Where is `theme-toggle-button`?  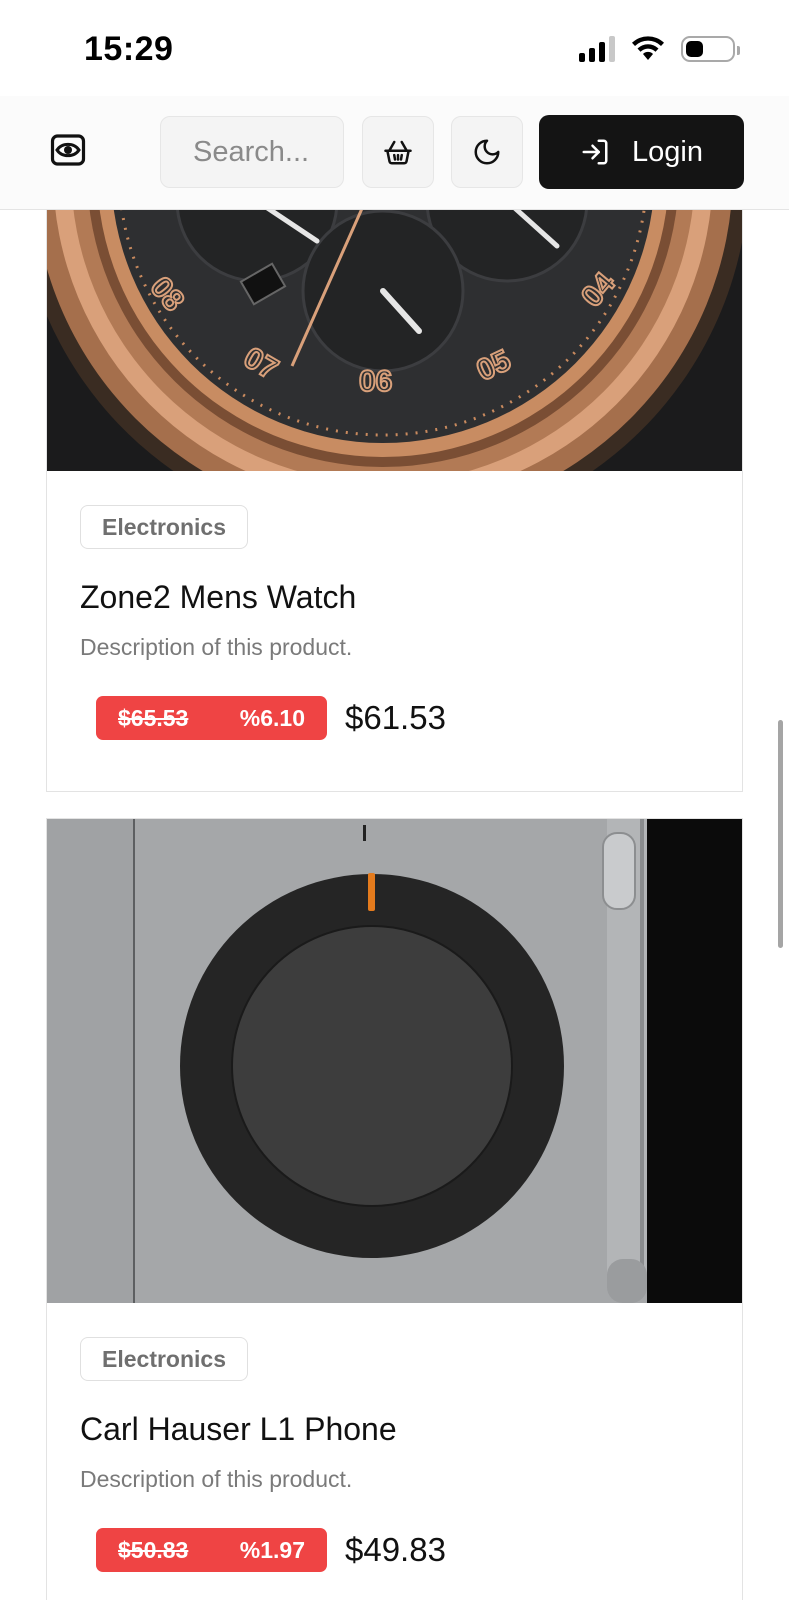 theme-toggle-button is located at coordinates (487, 152).